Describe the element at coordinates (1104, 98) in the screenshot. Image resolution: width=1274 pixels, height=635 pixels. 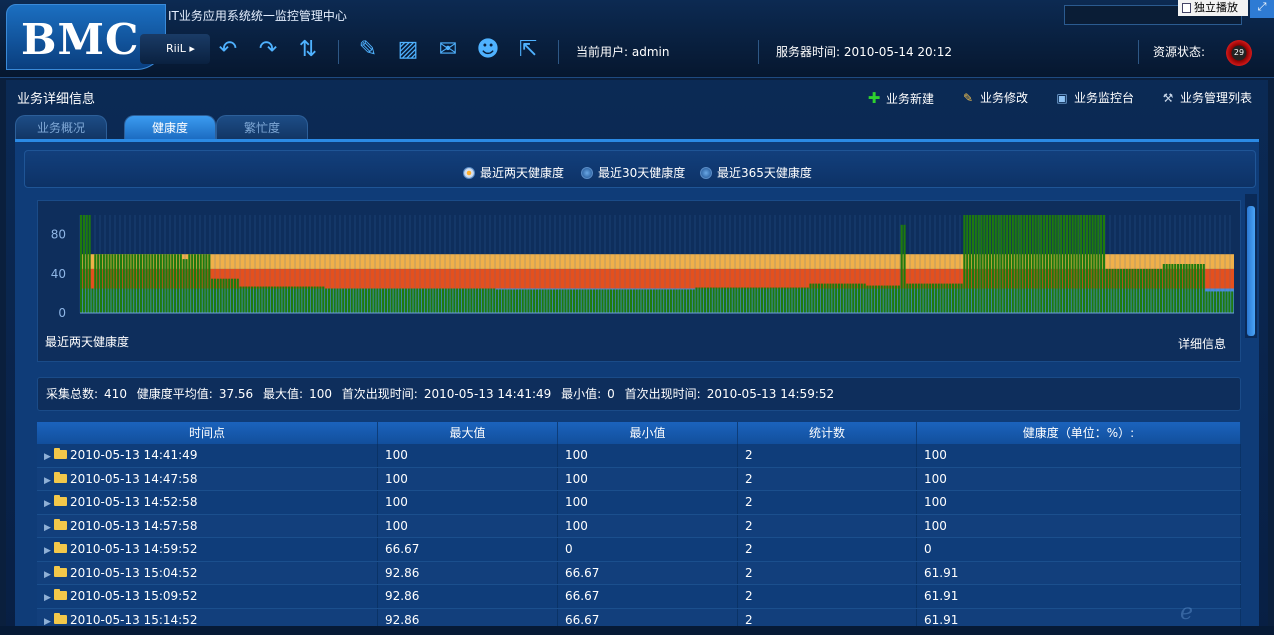
I see `action-label: 业务监控台` at that location.